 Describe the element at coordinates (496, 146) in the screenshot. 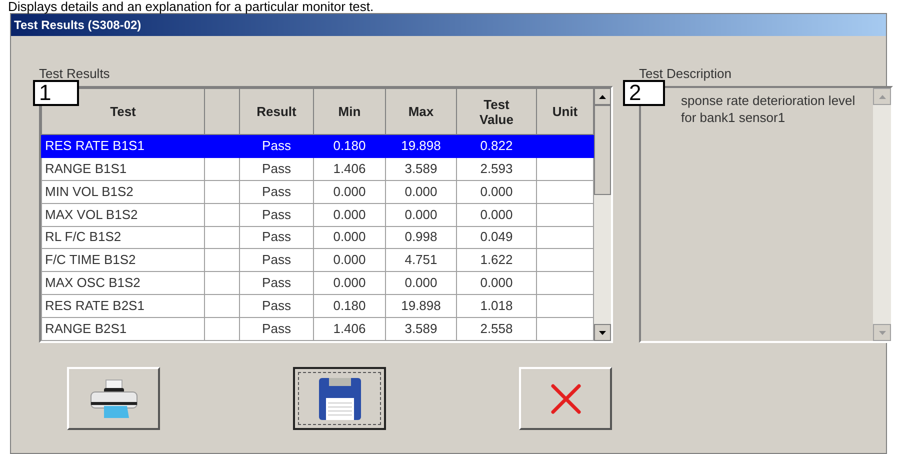

I see `table-cell: 0.822` at that location.